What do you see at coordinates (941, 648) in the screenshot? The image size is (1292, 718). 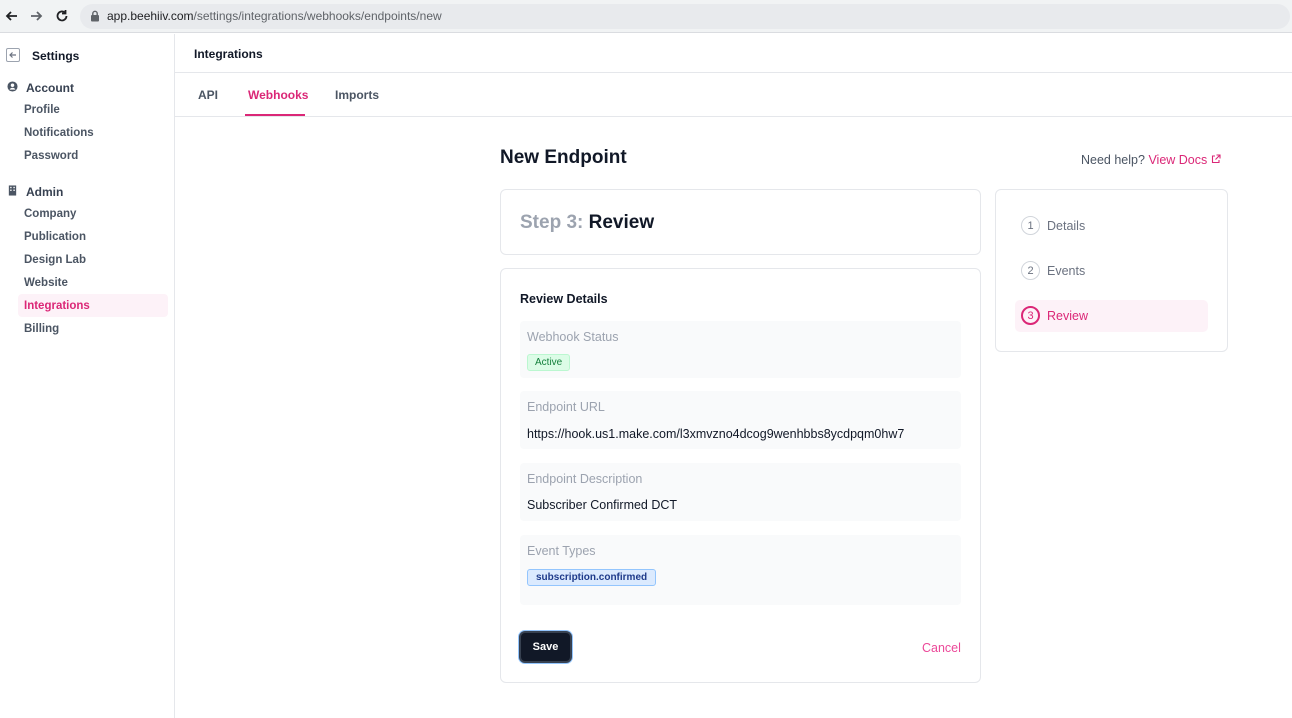 I see `cancel-link: Cancel` at bounding box center [941, 648].